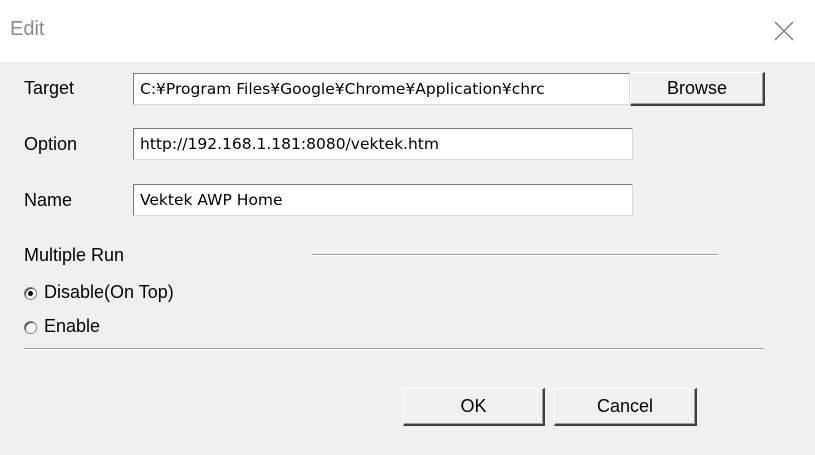  I want to click on ok-button: OK, so click(474, 407).